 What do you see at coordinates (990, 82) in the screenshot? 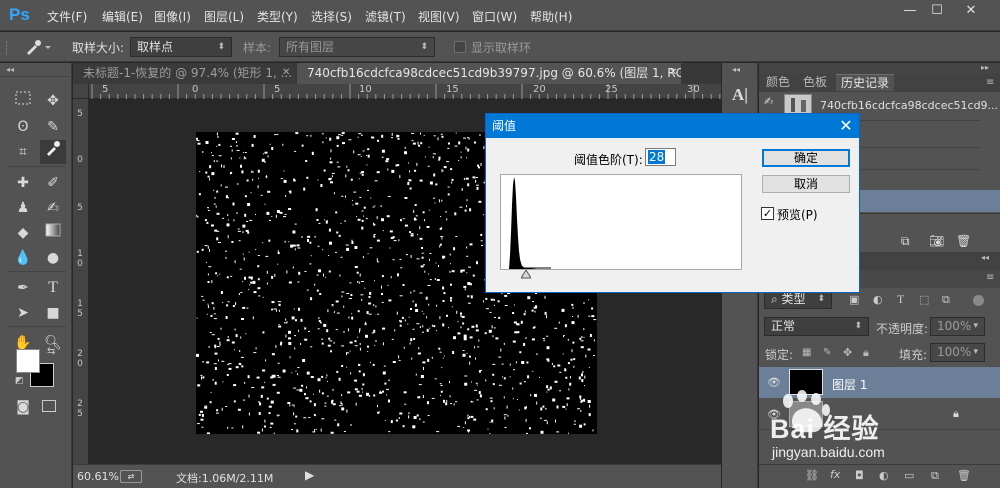
I see `panel-menu-icon: ≡` at bounding box center [990, 82].